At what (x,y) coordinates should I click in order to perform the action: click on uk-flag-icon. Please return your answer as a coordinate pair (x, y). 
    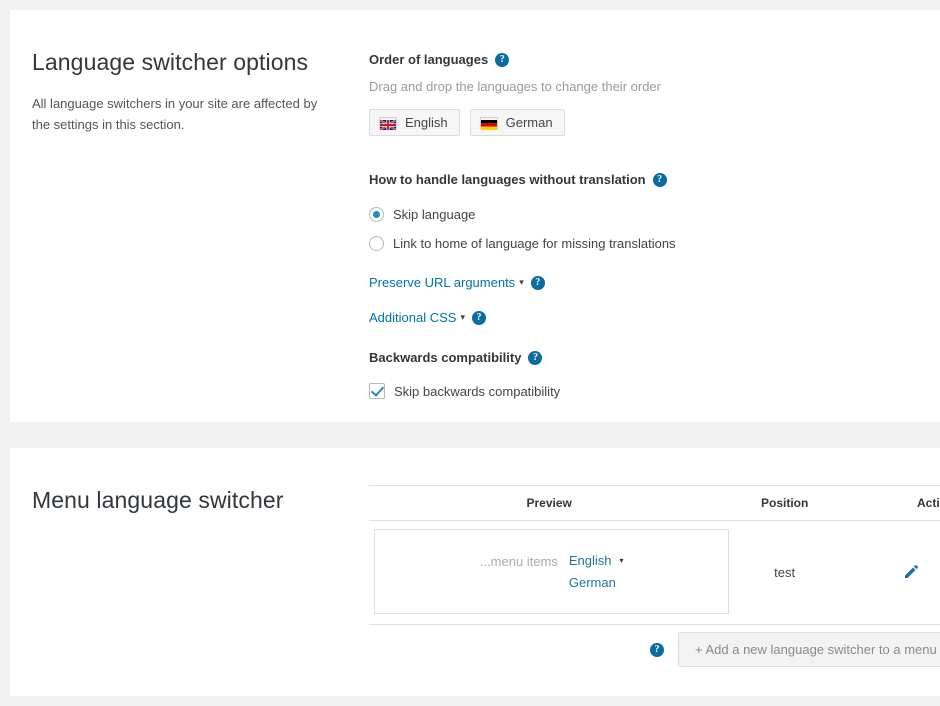
    Looking at the image, I should click on (388, 123).